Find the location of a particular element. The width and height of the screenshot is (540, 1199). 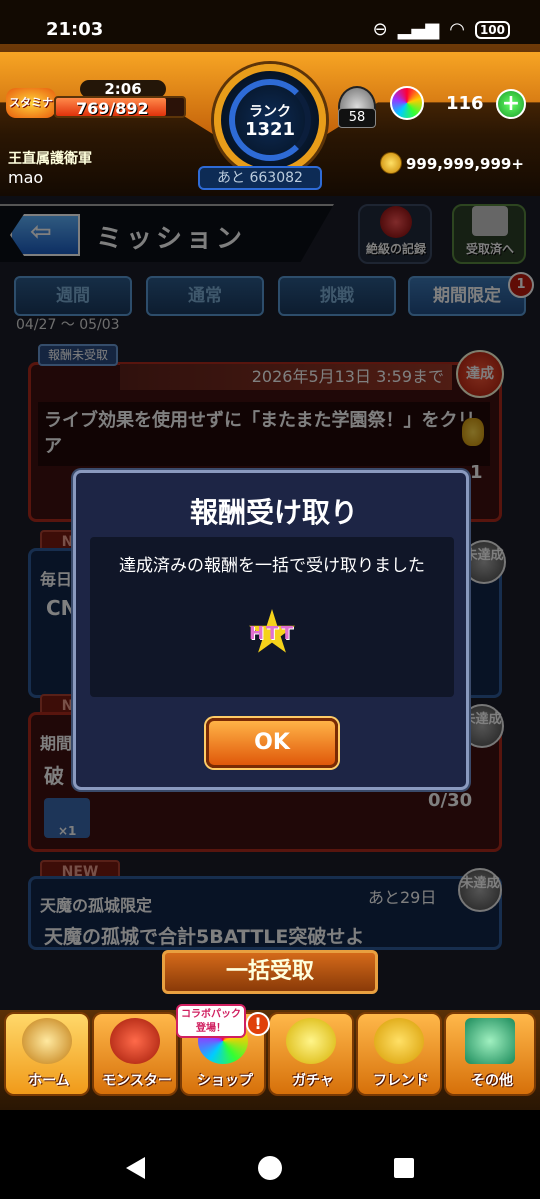

nav-label: ガチャ is located at coordinates (313, 1081).